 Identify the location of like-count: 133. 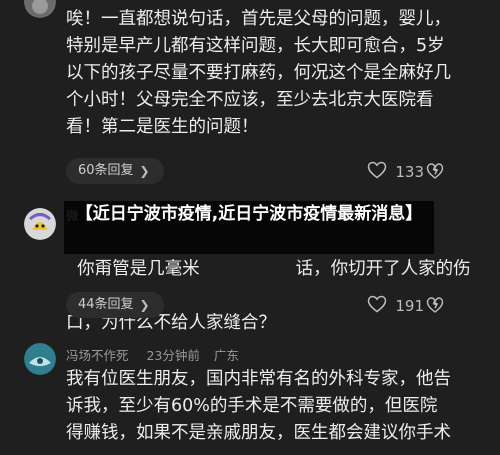
(409, 172).